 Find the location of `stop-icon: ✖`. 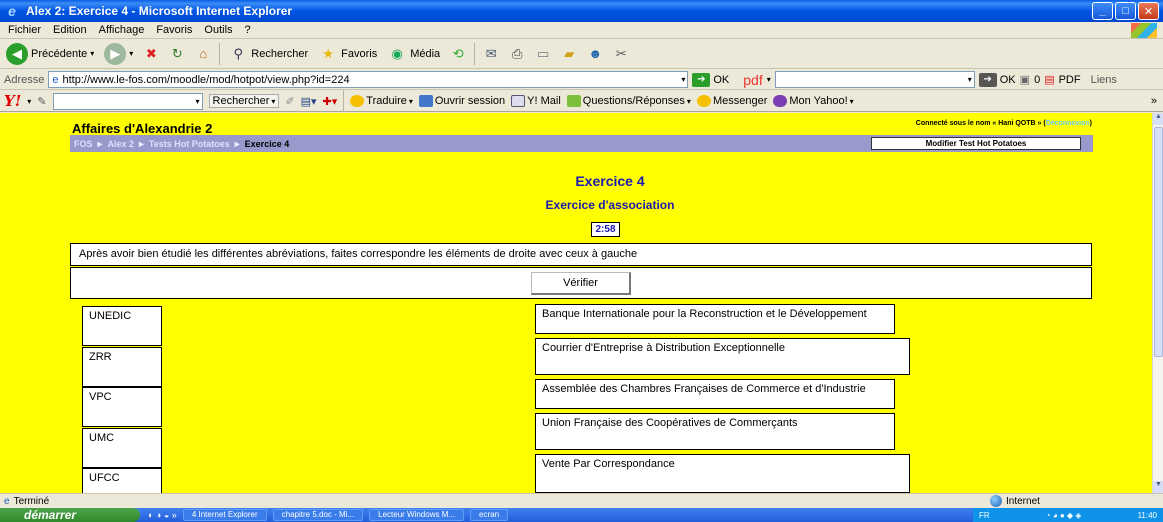

stop-icon: ✖ is located at coordinates (151, 54).